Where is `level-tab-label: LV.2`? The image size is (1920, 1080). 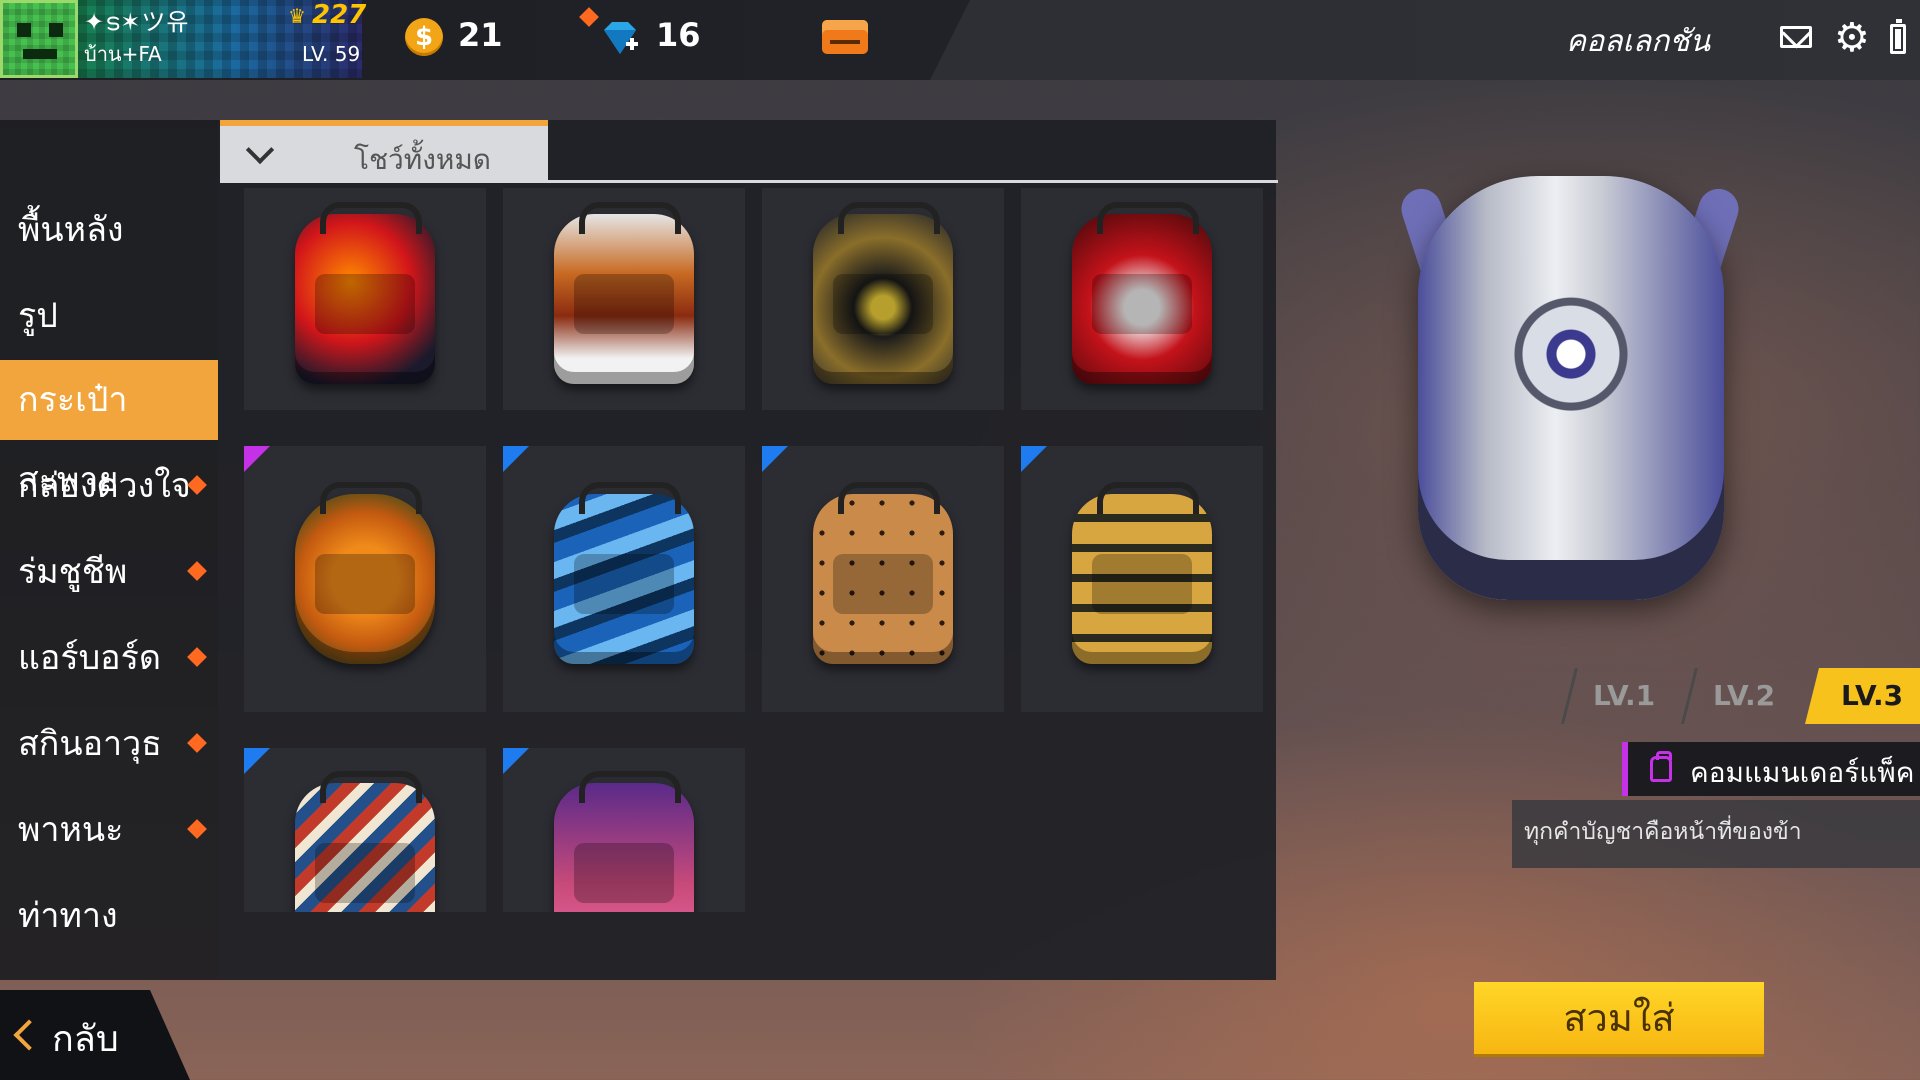 level-tab-label: LV.2 is located at coordinates (1744, 695).